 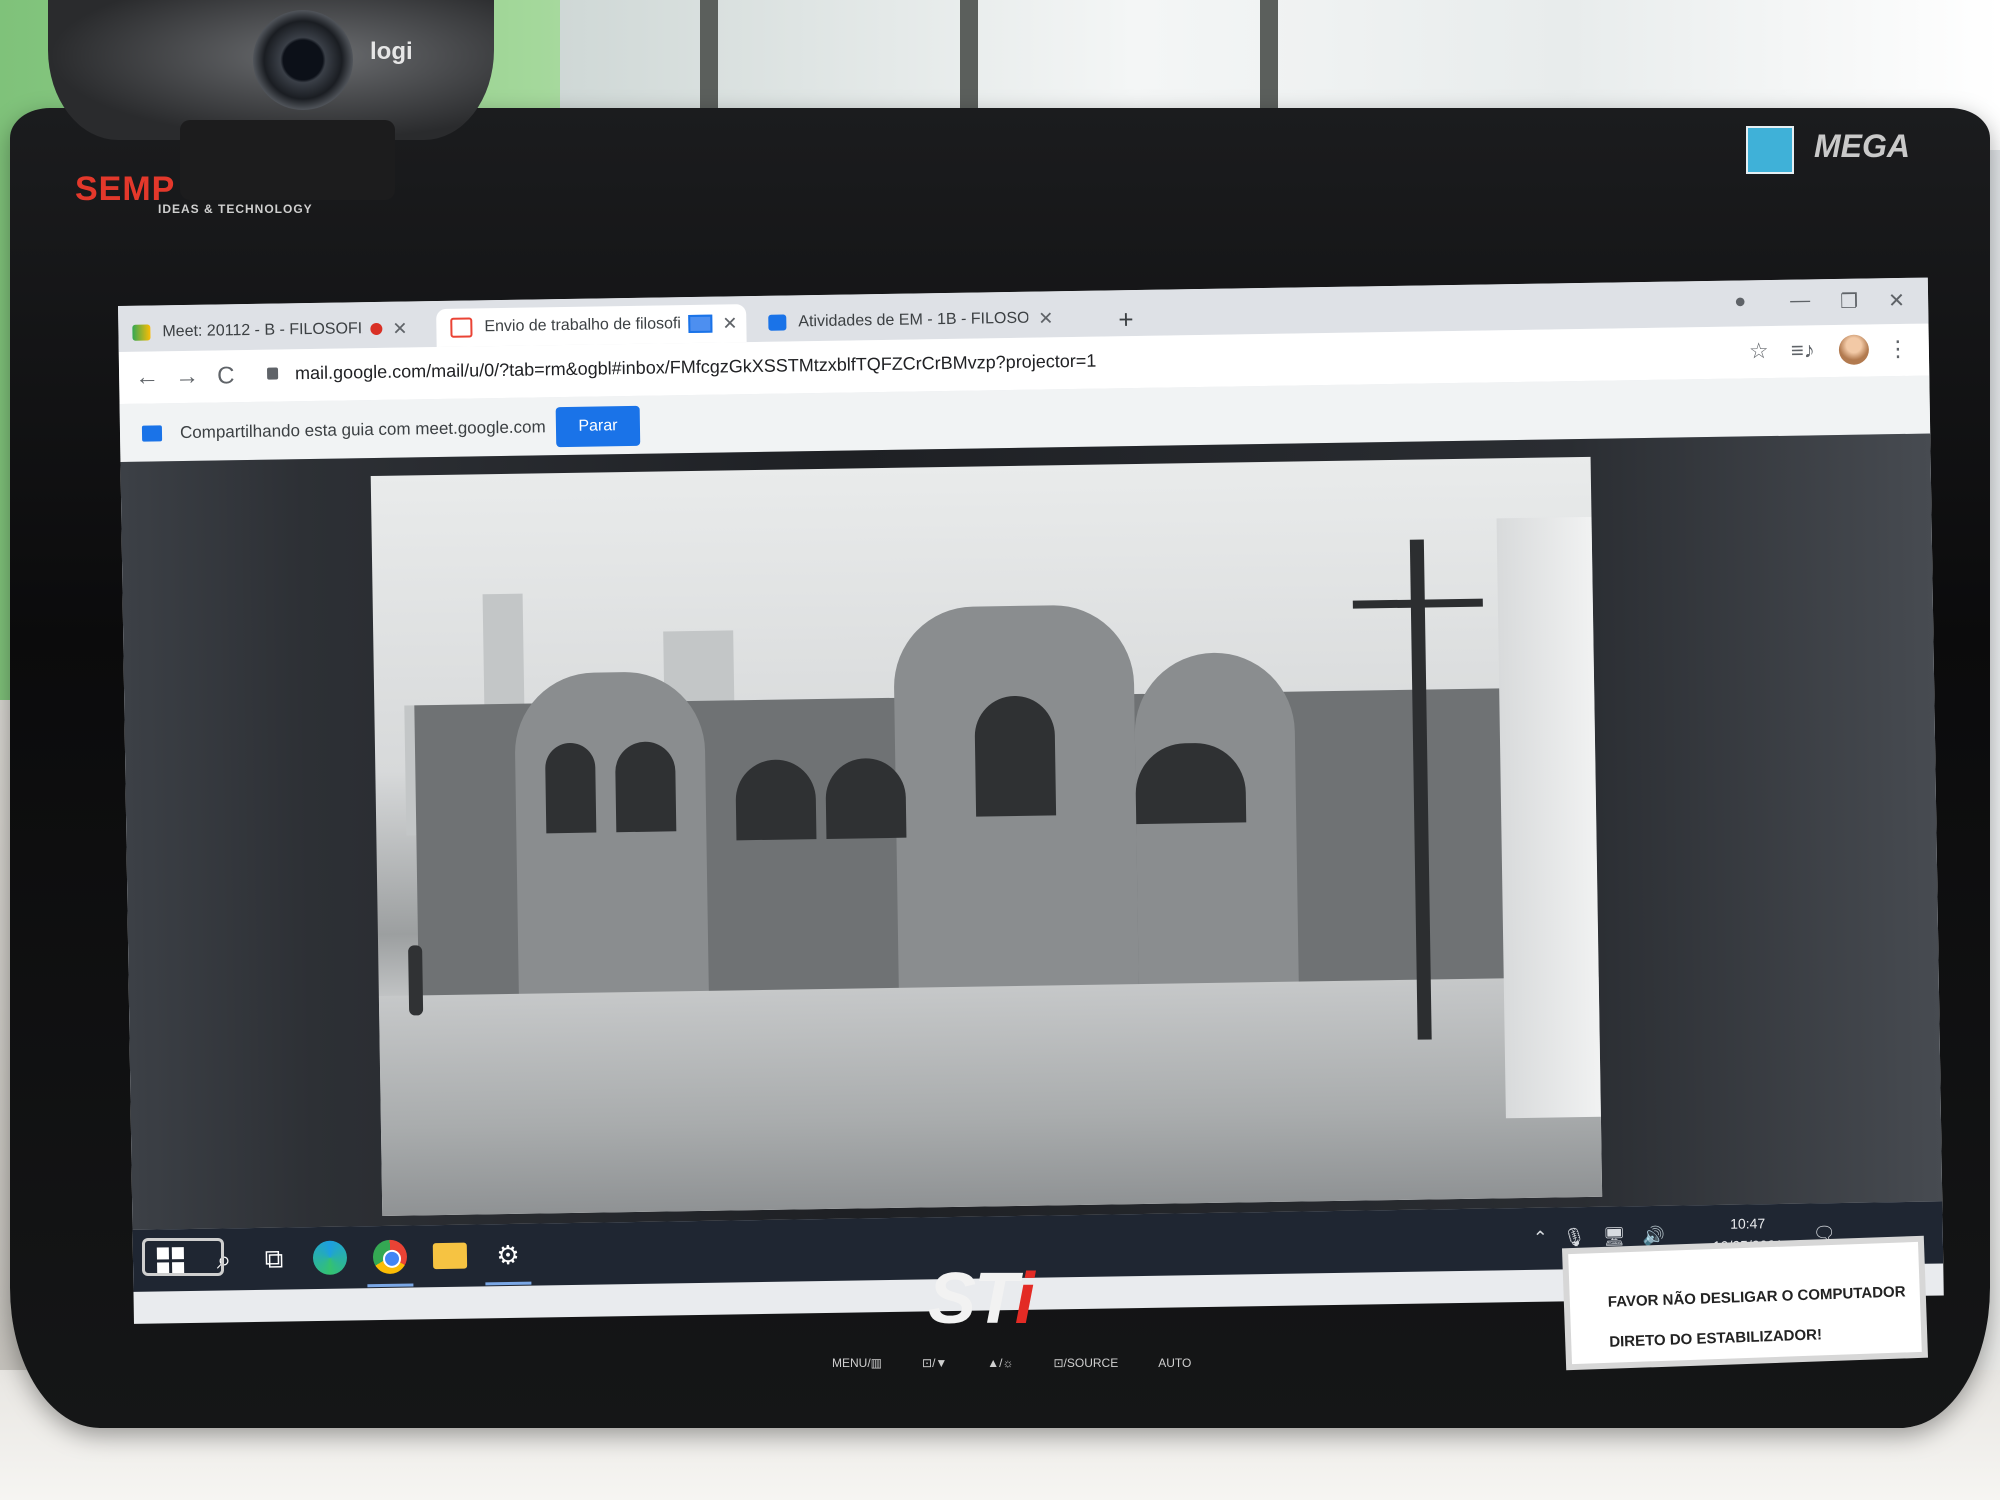 I want to click on file-explorer-icon, so click(x=450, y=1256).